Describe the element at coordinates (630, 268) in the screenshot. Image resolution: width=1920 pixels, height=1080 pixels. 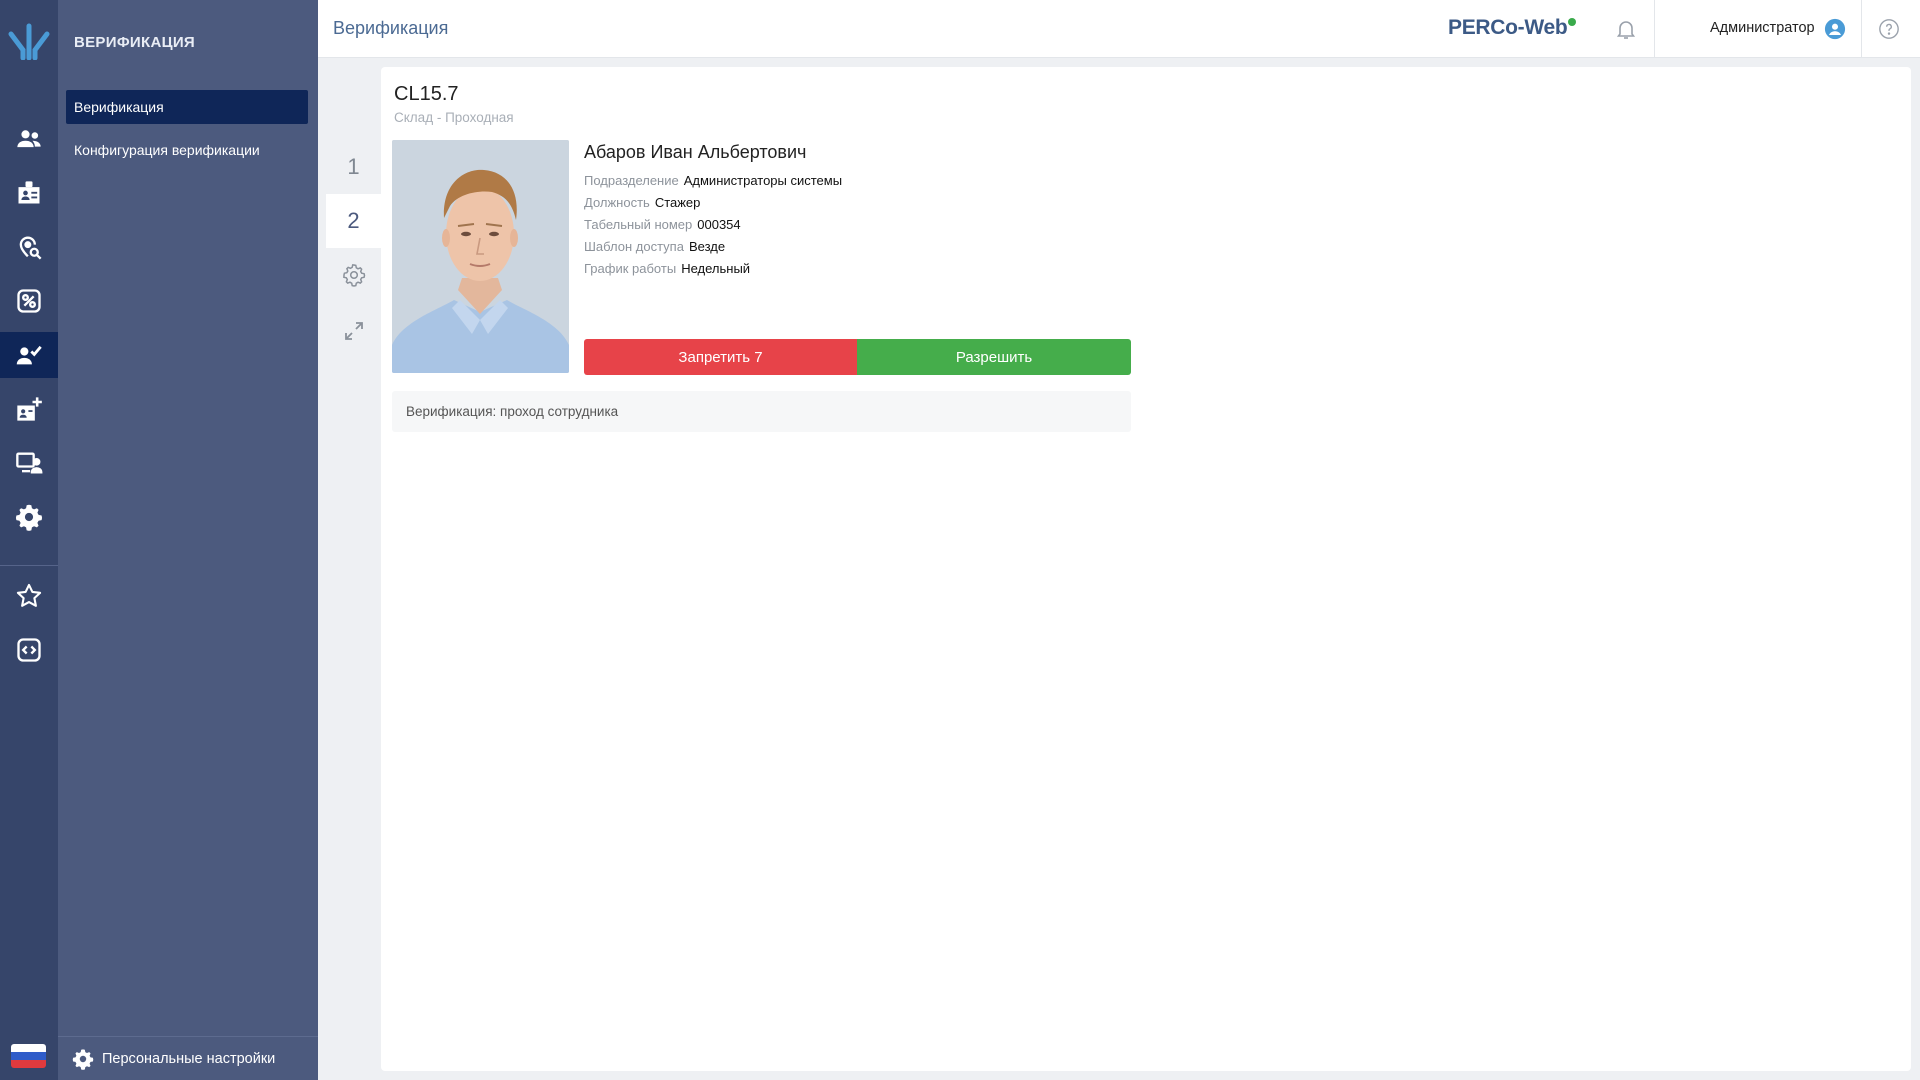
I see `field-label: График работы` at that location.